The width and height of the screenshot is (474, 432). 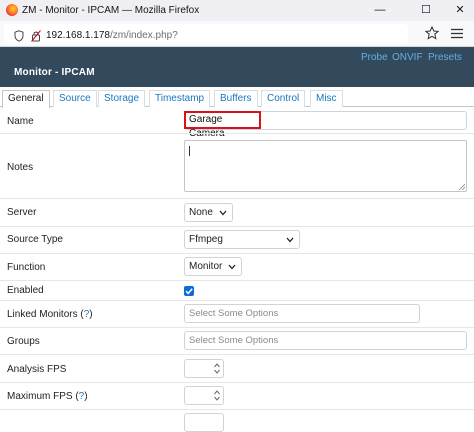 What do you see at coordinates (380, 10) in the screenshot?
I see `minimize-button: —` at bounding box center [380, 10].